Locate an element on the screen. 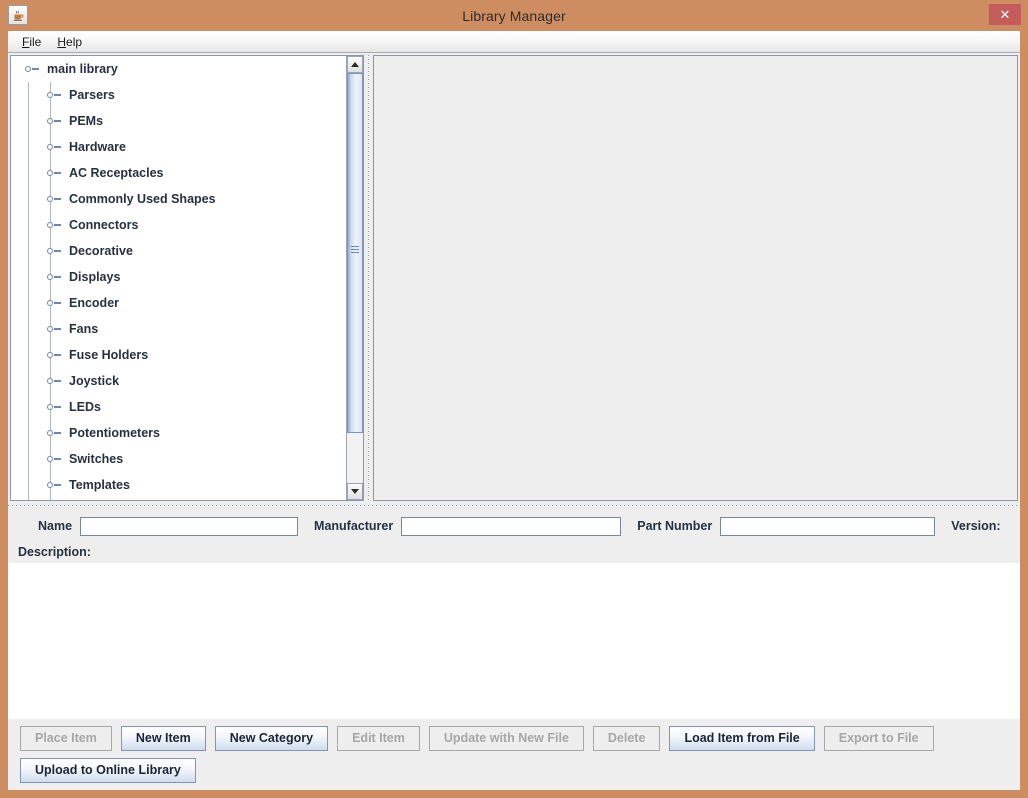 This screenshot has width=1028, height=798. tree-node-fans: Fans is located at coordinates (178, 329).